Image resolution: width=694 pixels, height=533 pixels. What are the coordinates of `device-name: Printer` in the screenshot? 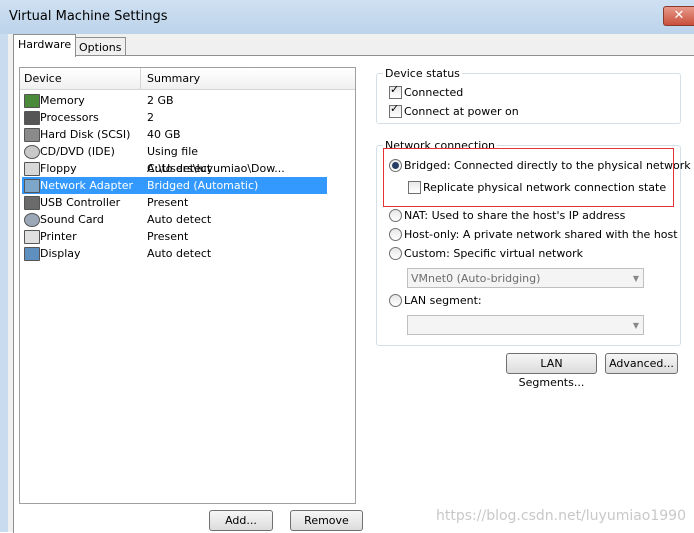 It's located at (58, 236).